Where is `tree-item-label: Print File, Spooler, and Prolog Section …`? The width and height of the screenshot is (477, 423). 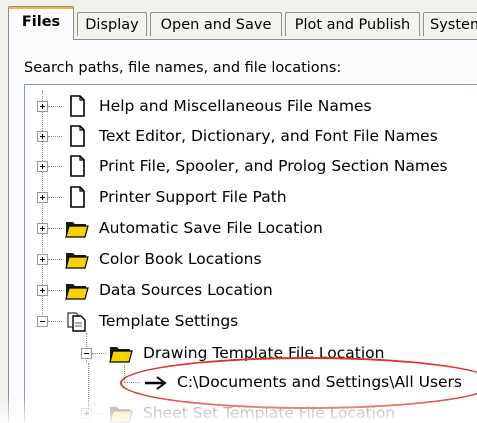
tree-item-label: Print File, Spooler, and Prolog Section … is located at coordinates (273, 166).